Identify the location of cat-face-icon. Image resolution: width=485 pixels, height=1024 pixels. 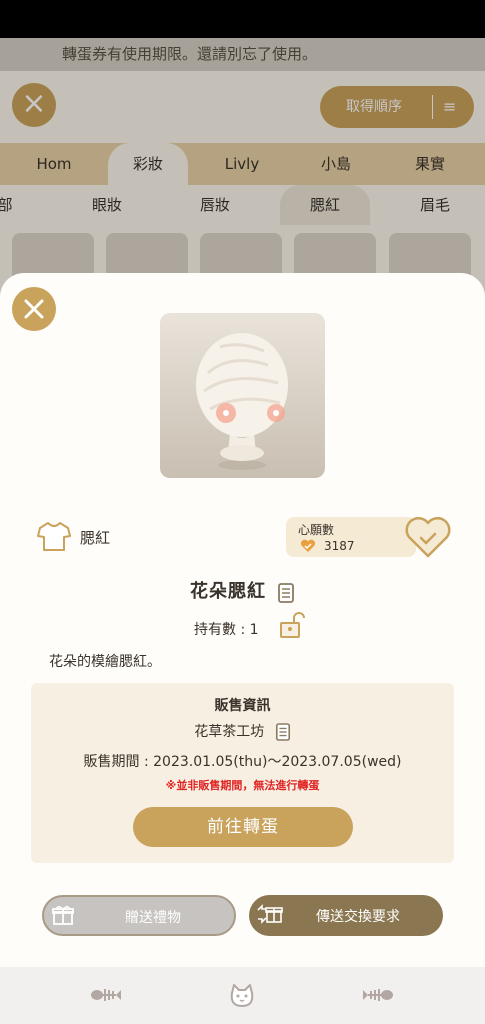
(242, 996).